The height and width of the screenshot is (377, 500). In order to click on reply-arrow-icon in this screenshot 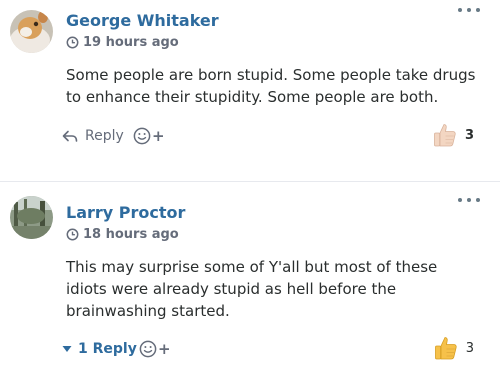, I will do `click(70, 136)`.